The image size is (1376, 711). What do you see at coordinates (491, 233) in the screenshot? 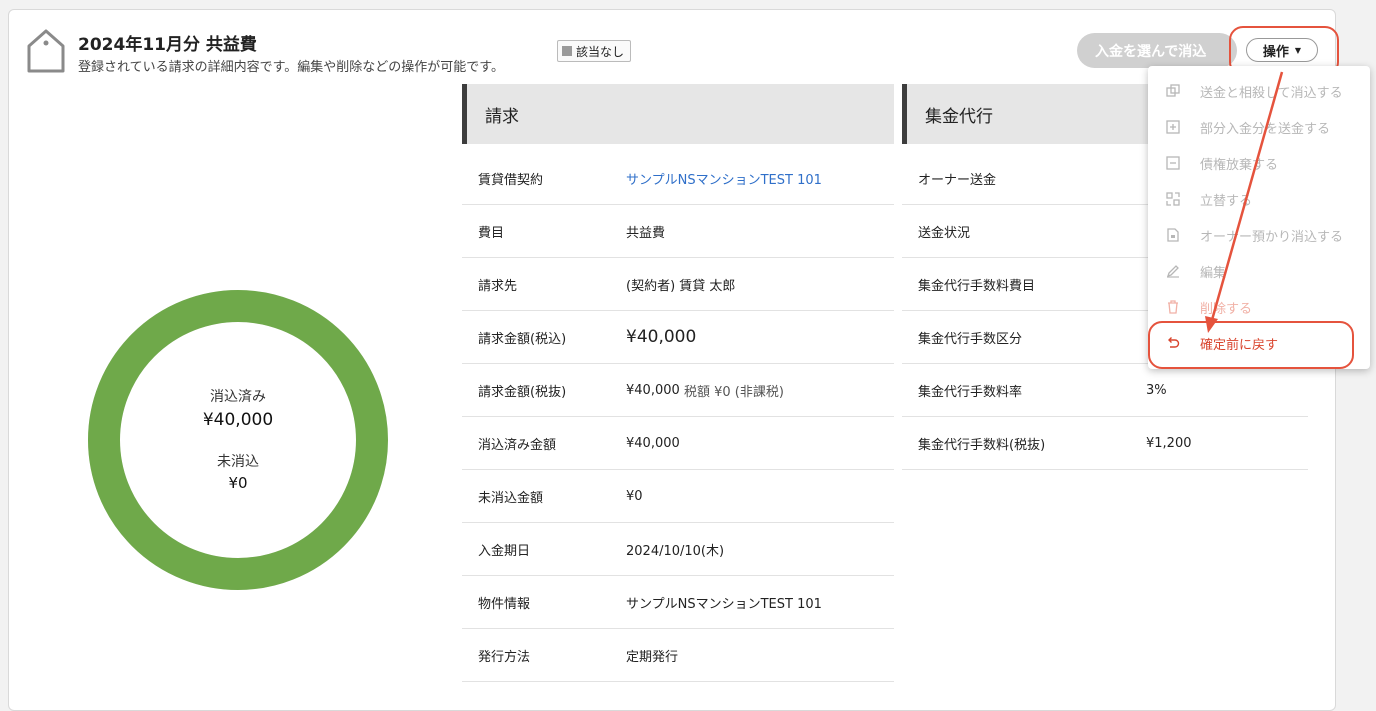
I see `billing-row-label: 費目` at bounding box center [491, 233].